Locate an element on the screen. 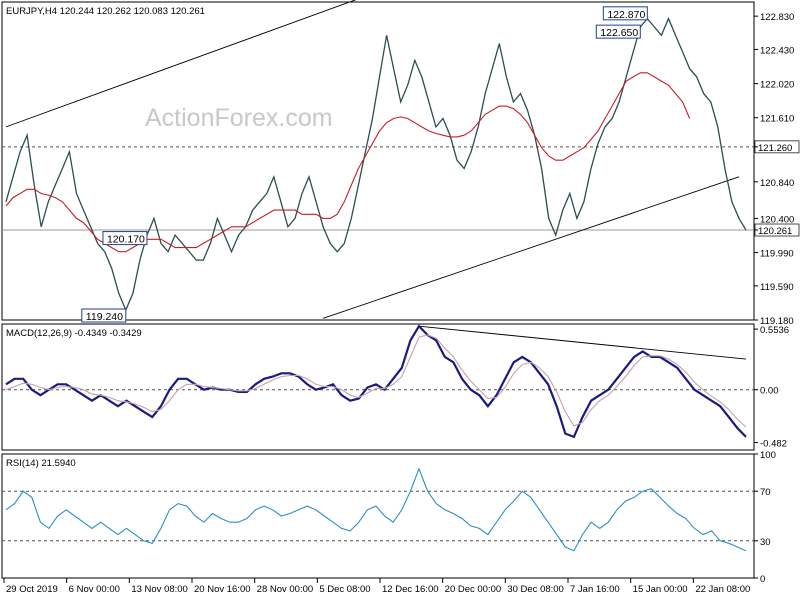  price-marker-label: 120.261 is located at coordinates (775, 231).